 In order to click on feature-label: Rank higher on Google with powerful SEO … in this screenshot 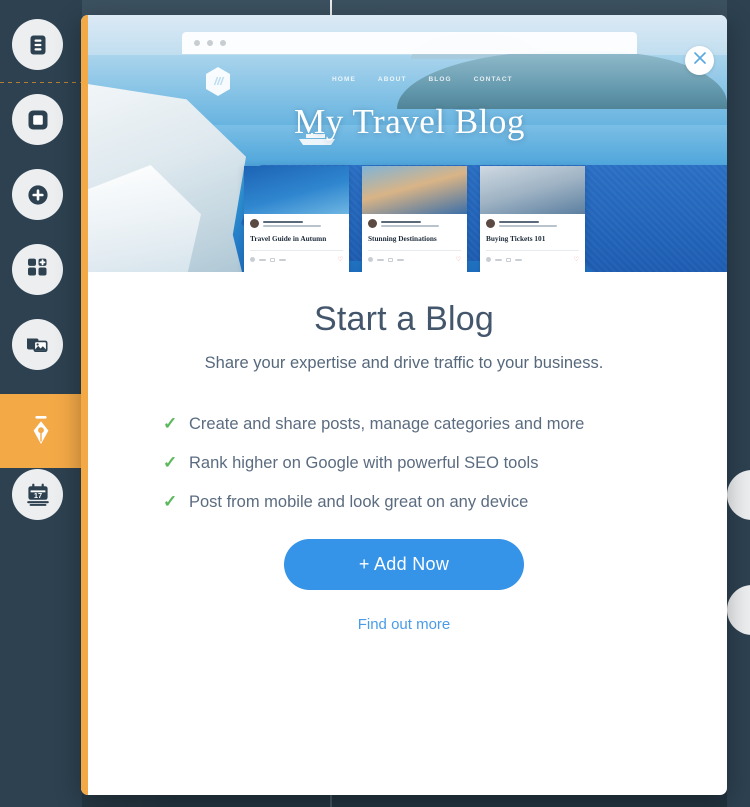, I will do `click(364, 462)`.